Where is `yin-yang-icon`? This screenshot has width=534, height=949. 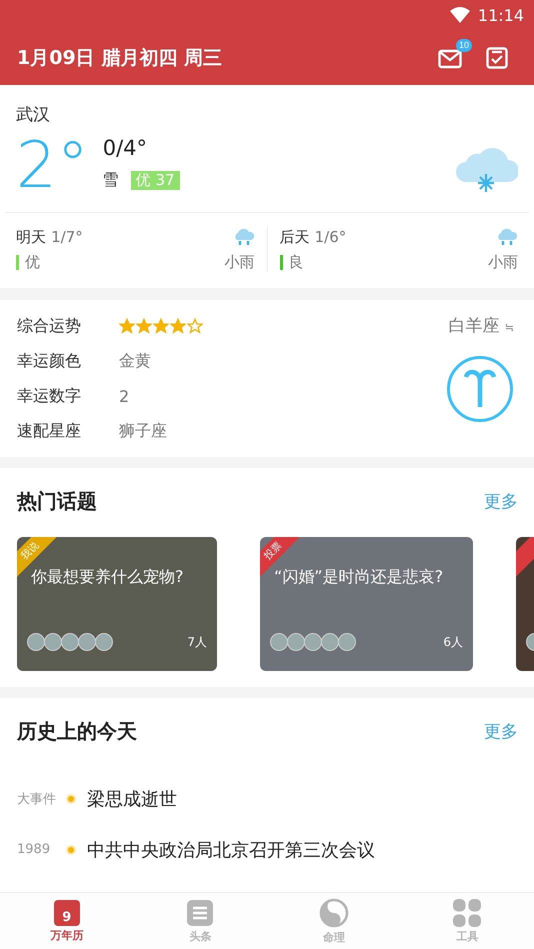
yin-yang-icon is located at coordinates (333, 913).